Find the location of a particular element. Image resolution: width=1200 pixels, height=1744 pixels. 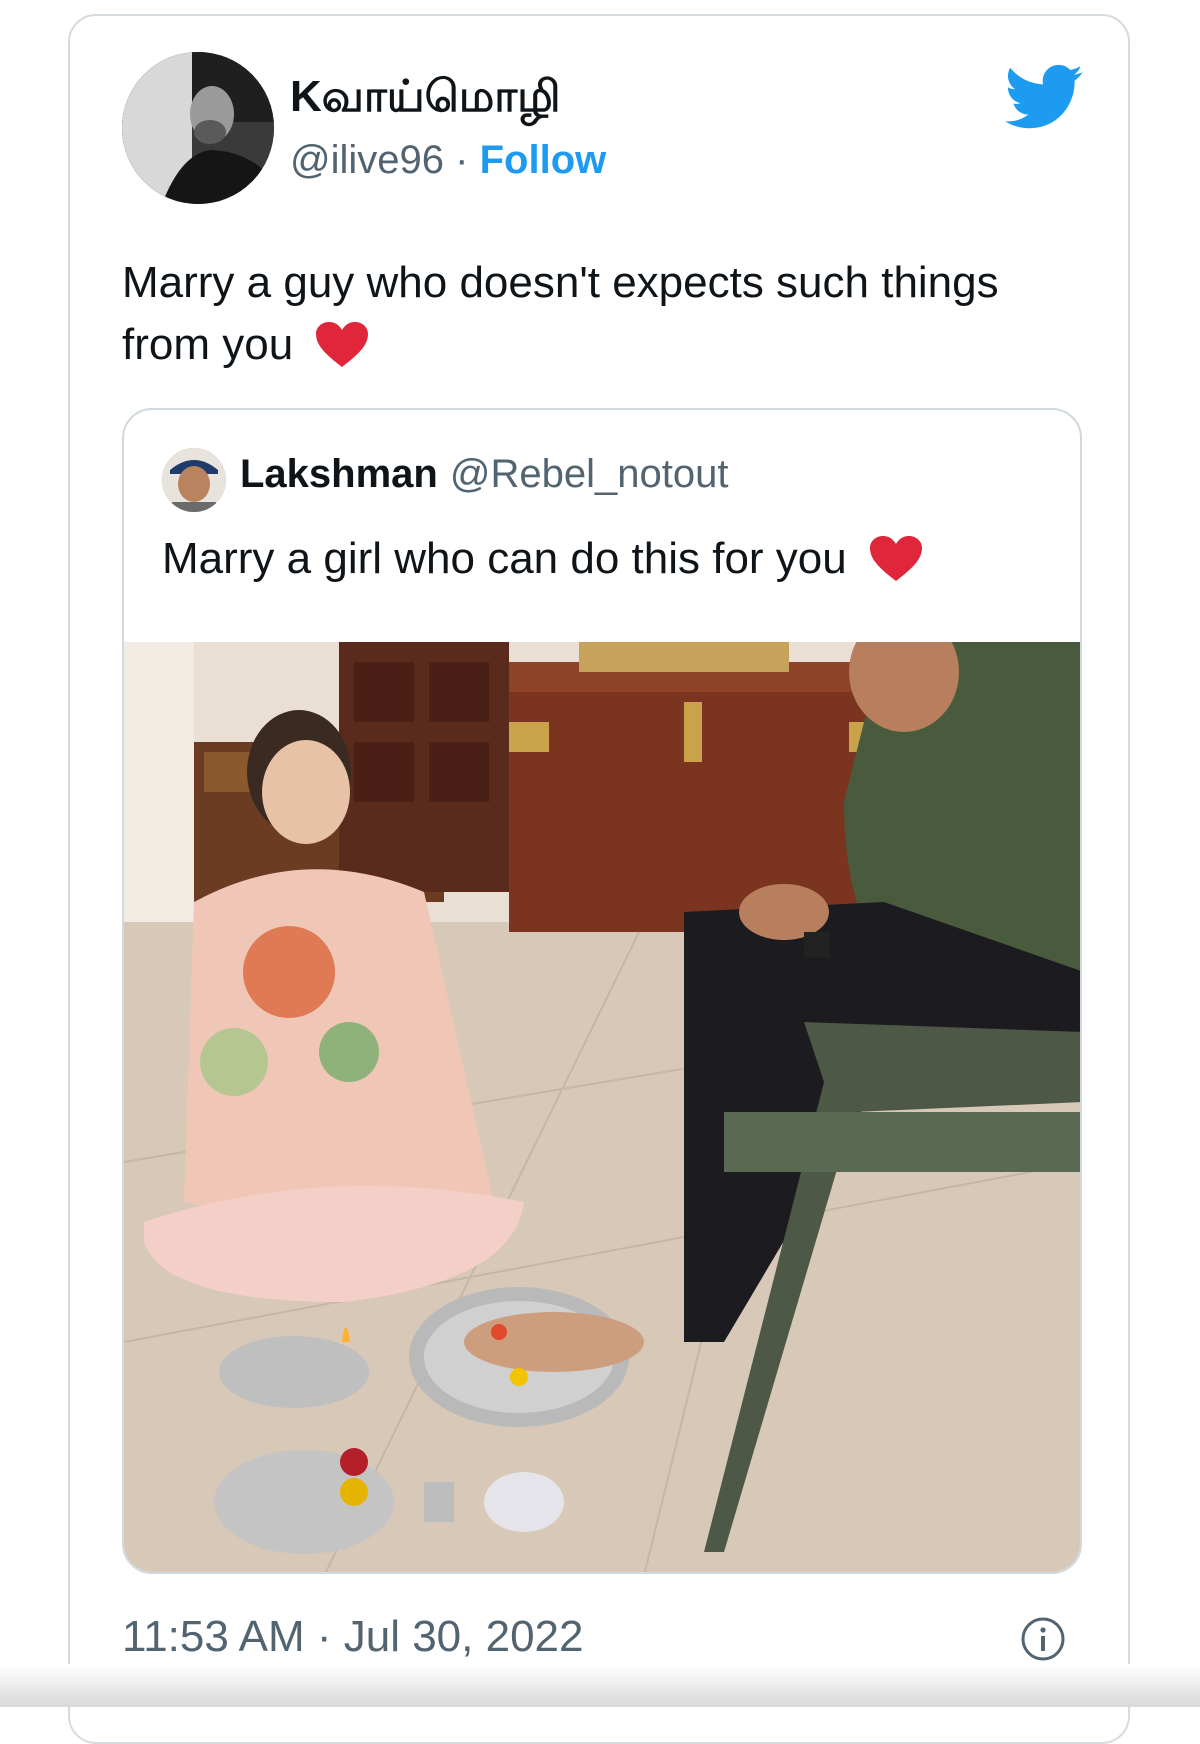

quoted-author-display-name: Lakshman is located at coordinates (339, 474).